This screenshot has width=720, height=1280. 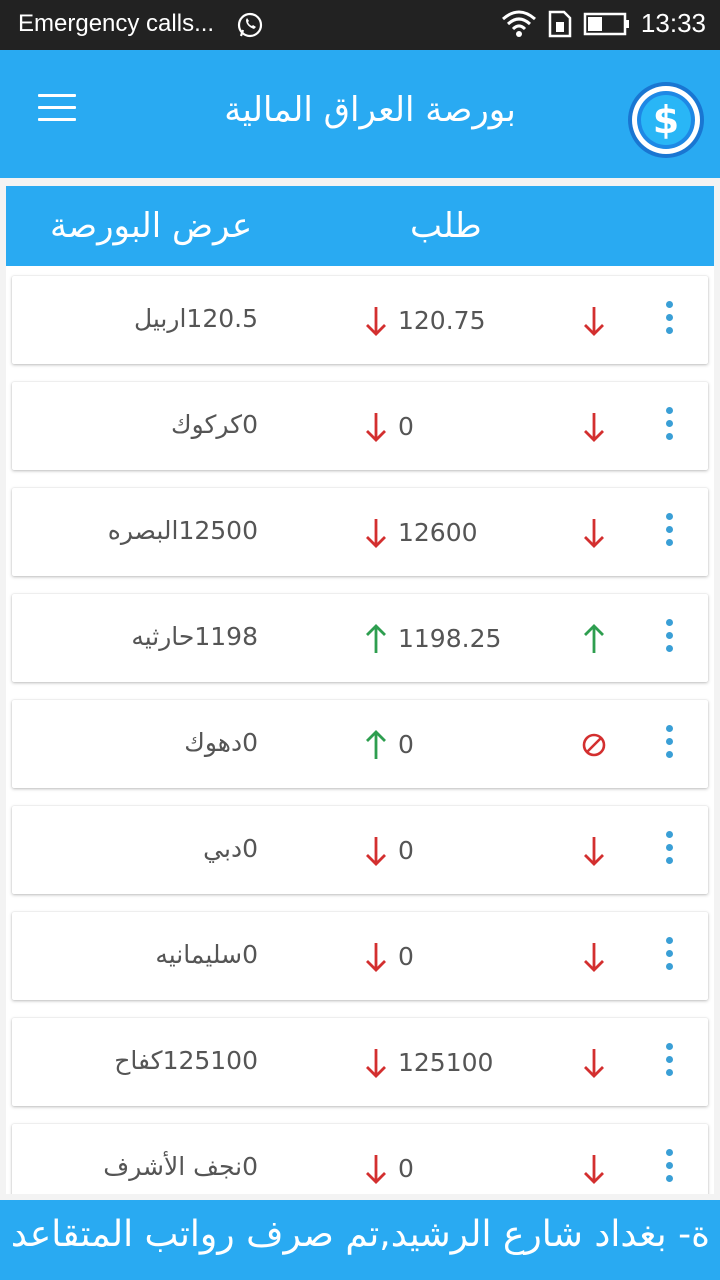 I want to click on rate-row: 0دبي 0, so click(x=360, y=850).